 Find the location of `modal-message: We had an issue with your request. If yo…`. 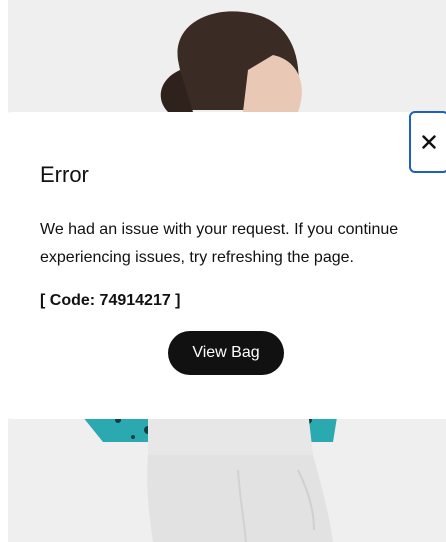

modal-message: We had an issue with your request. If yo… is located at coordinates (219, 243).